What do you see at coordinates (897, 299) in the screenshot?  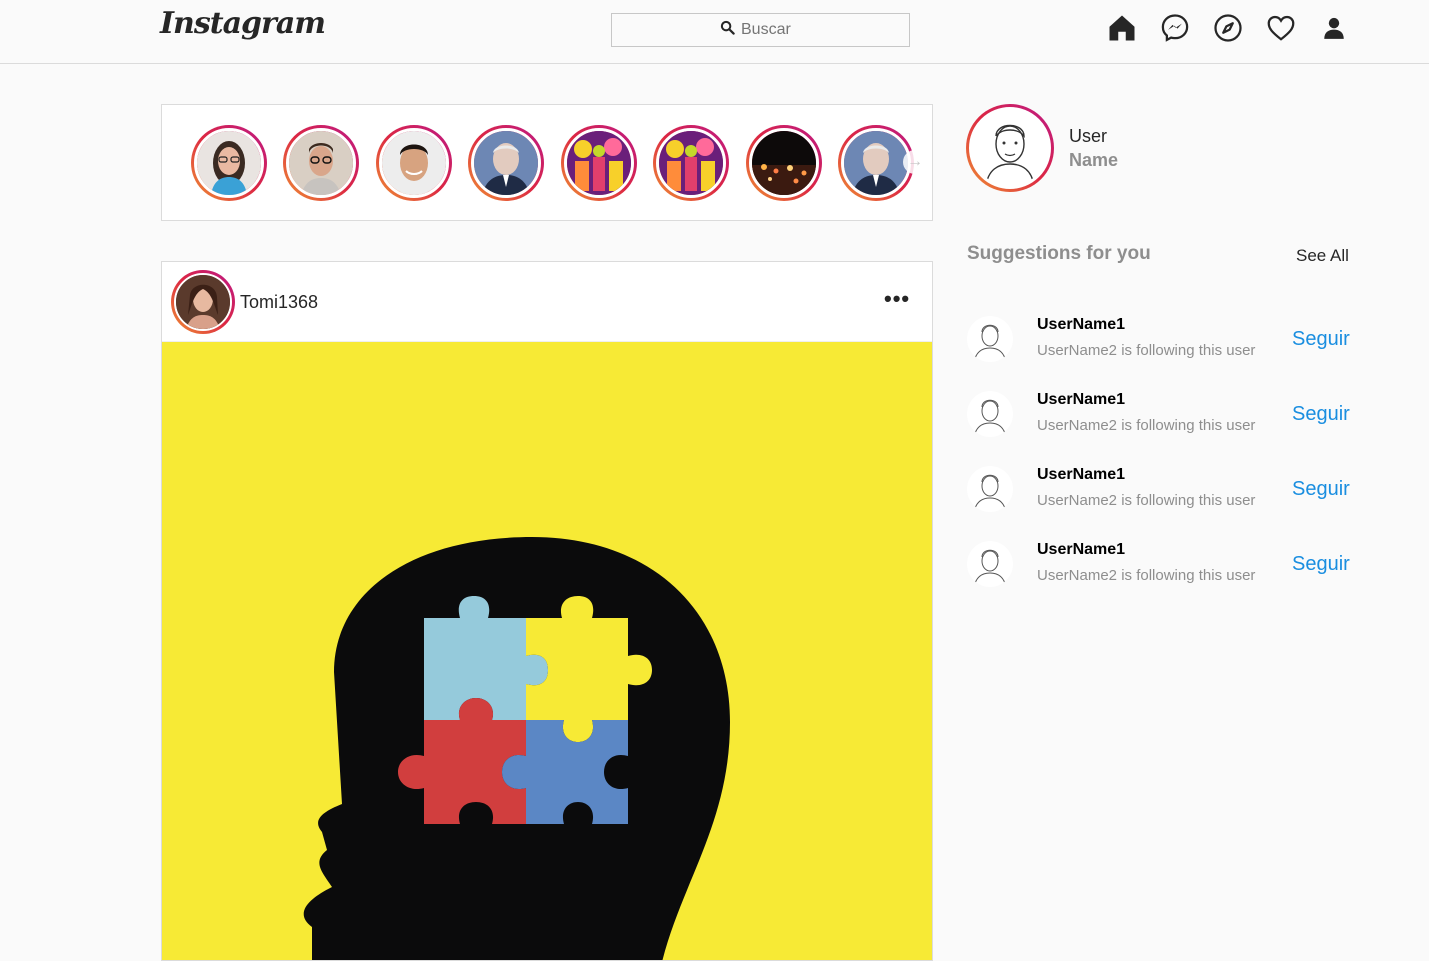 I see `post-more-options-icon: •••` at bounding box center [897, 299].